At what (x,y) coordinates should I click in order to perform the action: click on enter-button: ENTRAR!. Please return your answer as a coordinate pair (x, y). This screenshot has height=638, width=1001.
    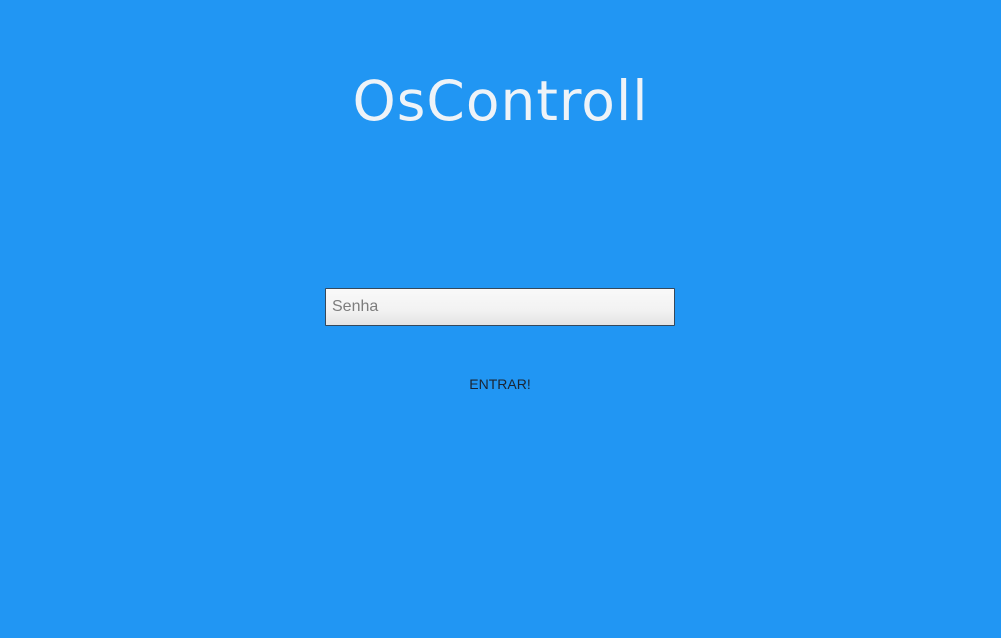
    Looking at the image, I should click on (500, 384).